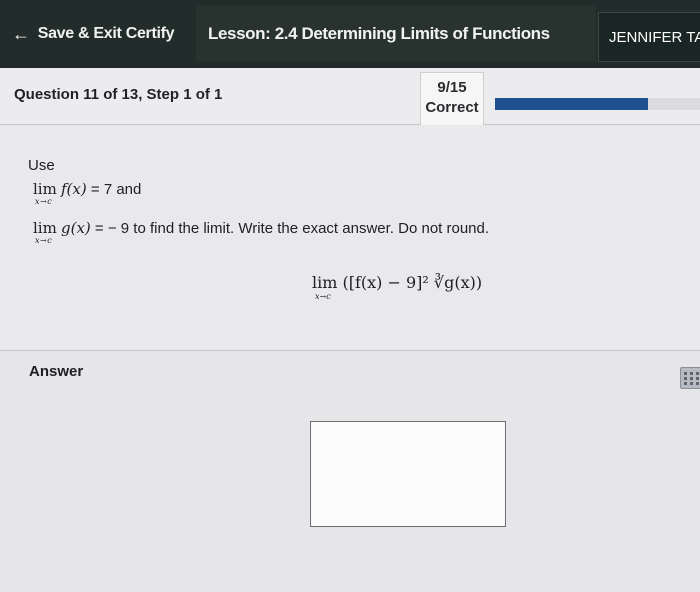  I want to click on limit-expression: lim ([f(x) − 9]² ∛g(x)) x→c, so click(397, 287).